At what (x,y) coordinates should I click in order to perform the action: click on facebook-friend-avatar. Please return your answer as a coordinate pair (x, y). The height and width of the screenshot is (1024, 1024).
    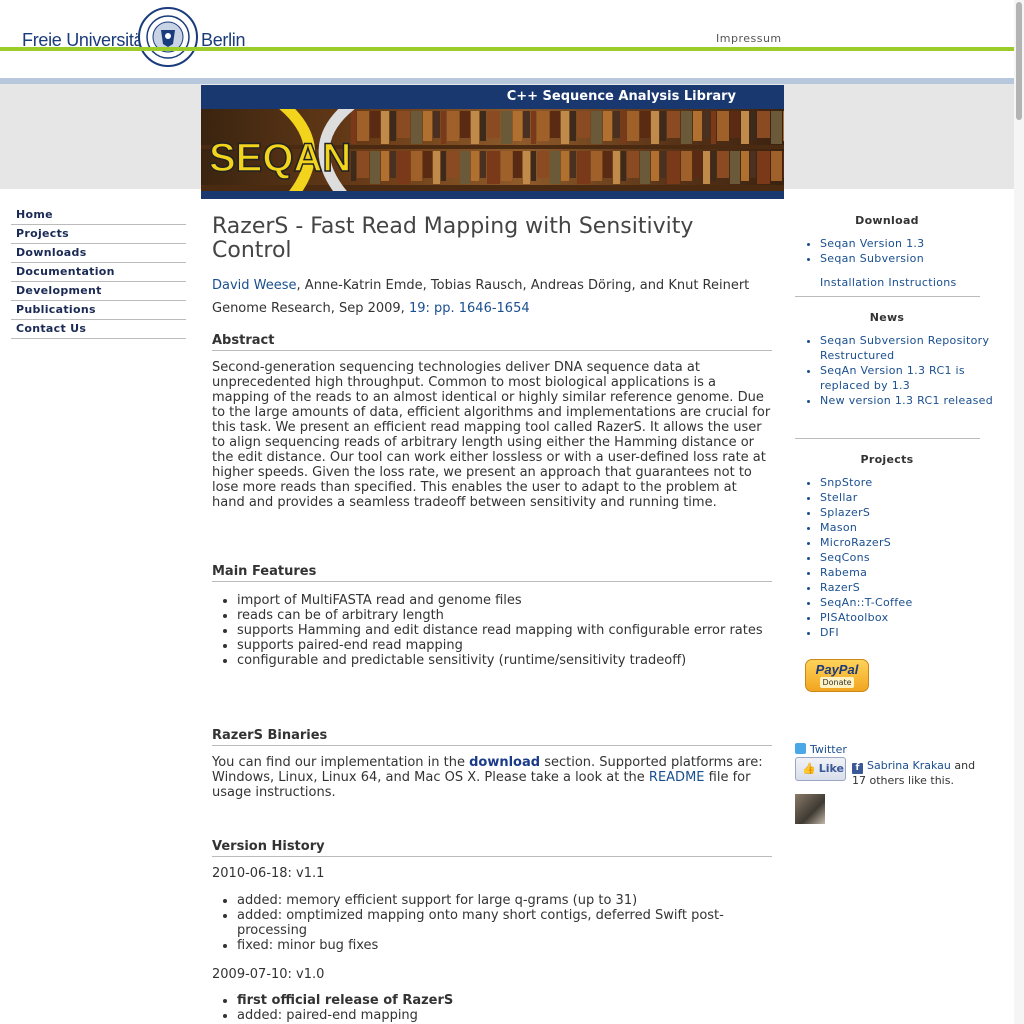
    Looking at the image, I should click on (810, 809).